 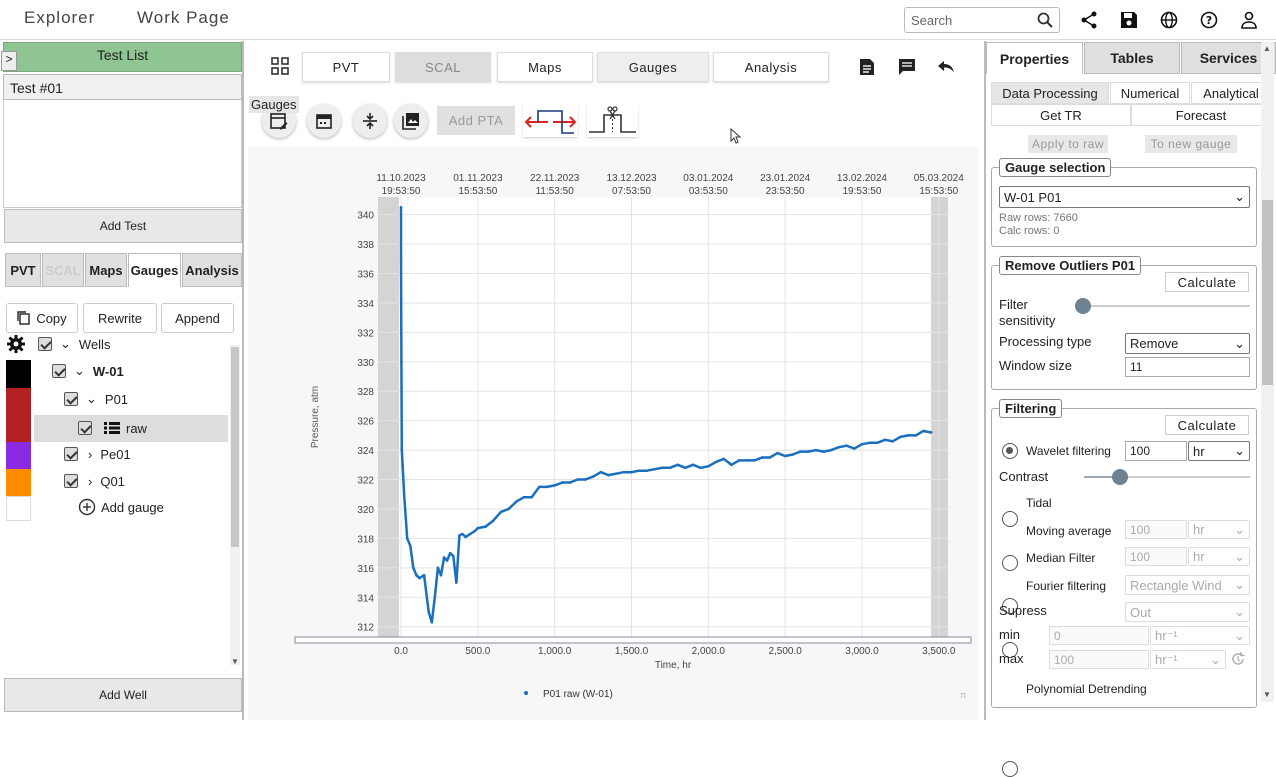 I want to click on max-unit-select: hr⁻¹ ⌄, so click(x=1188, y=659).